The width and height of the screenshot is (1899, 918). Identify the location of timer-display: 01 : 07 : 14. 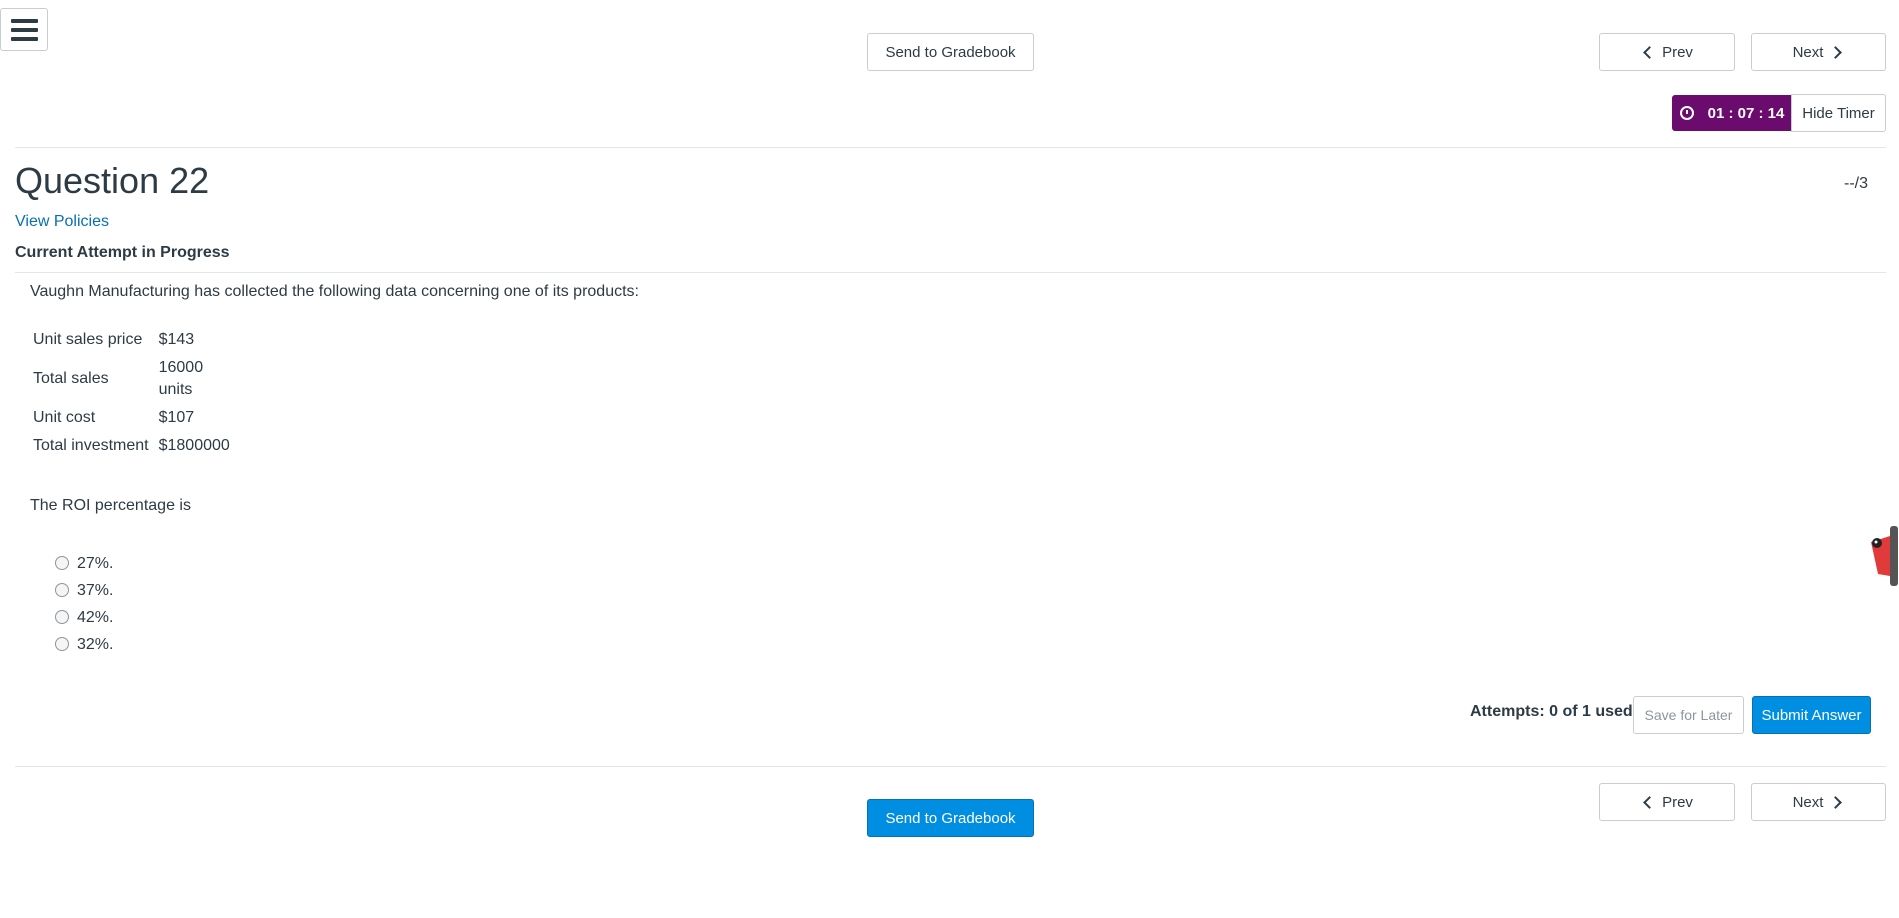
(1732, 113).